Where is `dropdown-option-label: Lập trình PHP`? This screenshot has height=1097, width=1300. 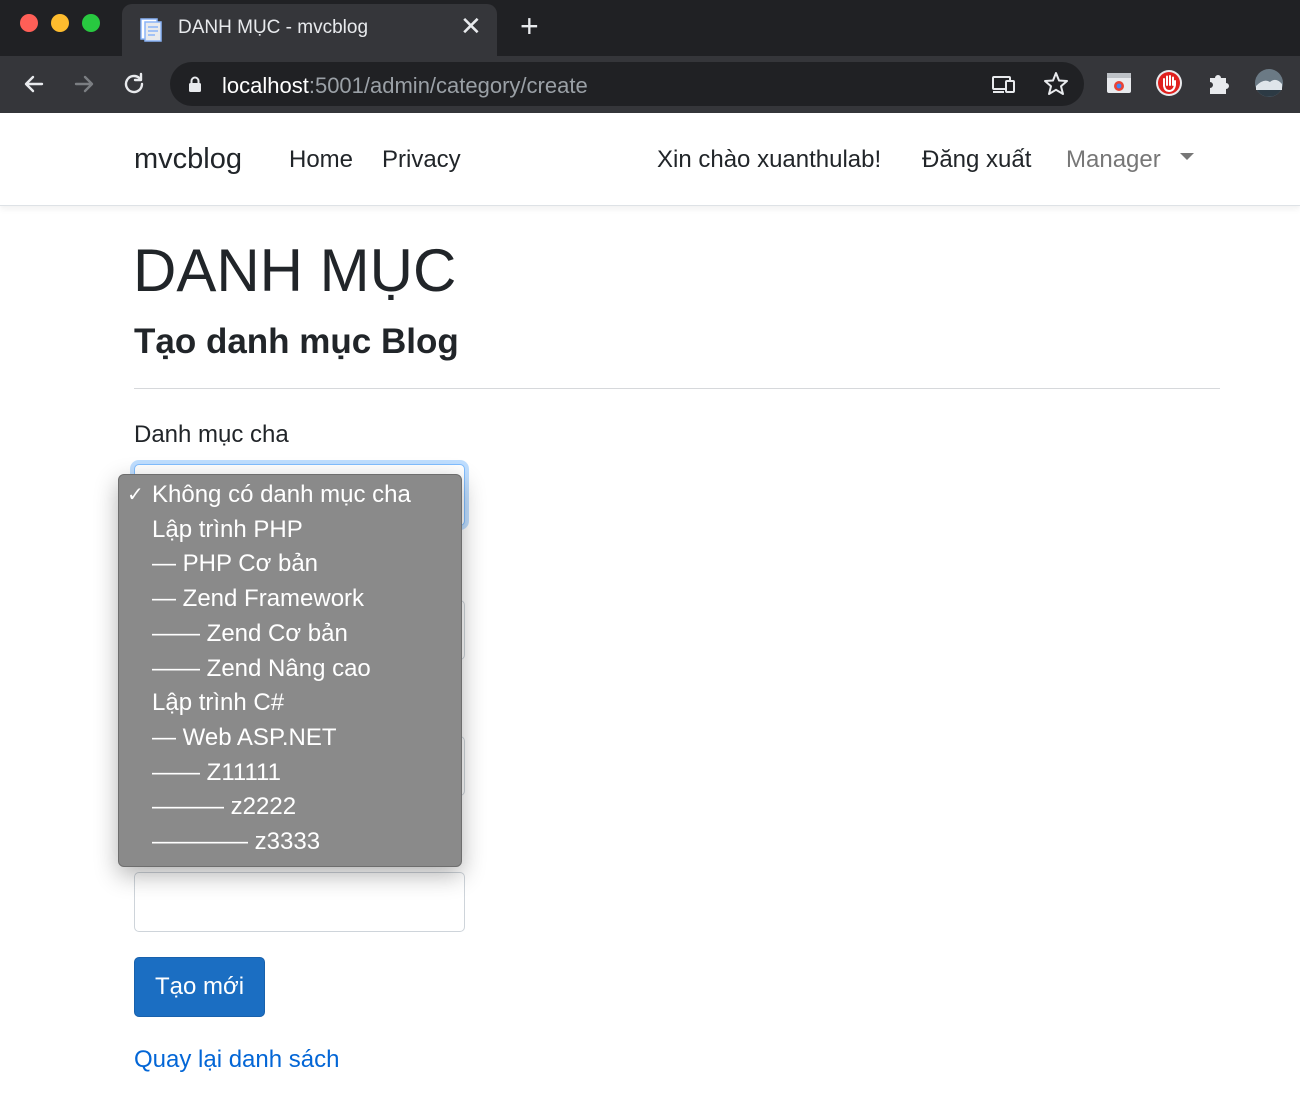
dropdown-option-label: Lập trình PHP is located at coordinates (227, 529).